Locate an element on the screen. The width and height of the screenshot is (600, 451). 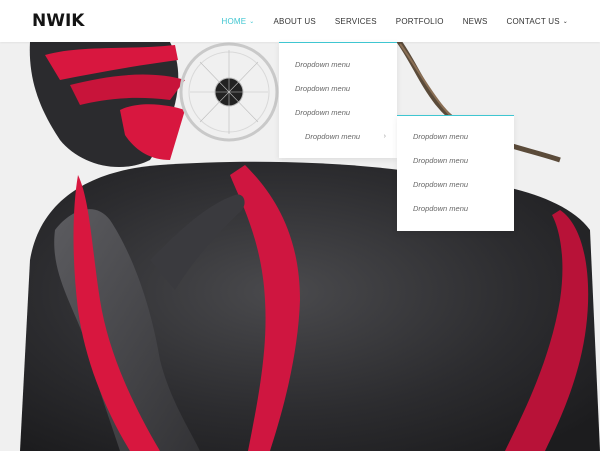
nav-portfolio: PORTFOLIO is located at coordinates (420, 21).